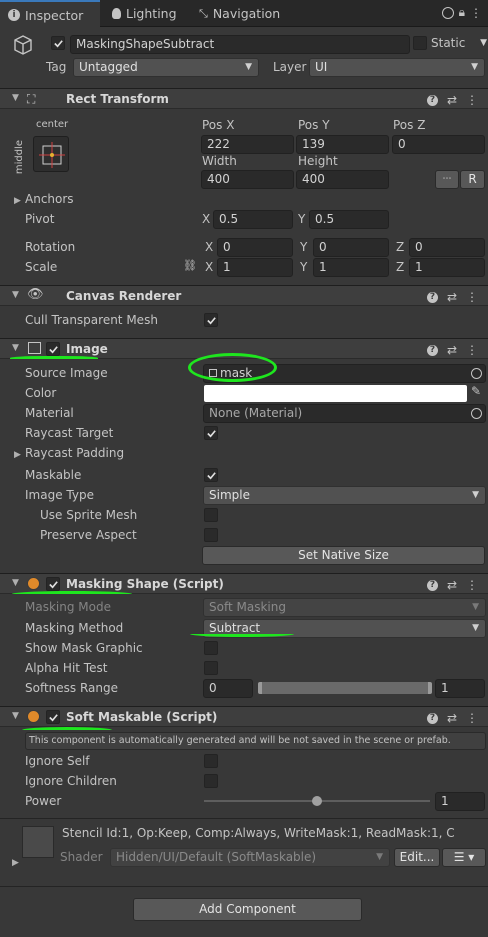  I want to click on constrain-link-icon: ⛓, so click(190, 265).